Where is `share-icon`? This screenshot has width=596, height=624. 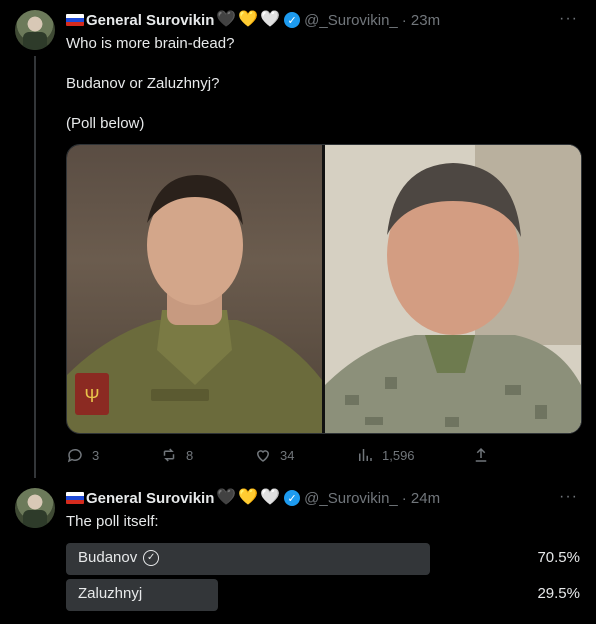 share-icon is located at coordinates (481, 454).